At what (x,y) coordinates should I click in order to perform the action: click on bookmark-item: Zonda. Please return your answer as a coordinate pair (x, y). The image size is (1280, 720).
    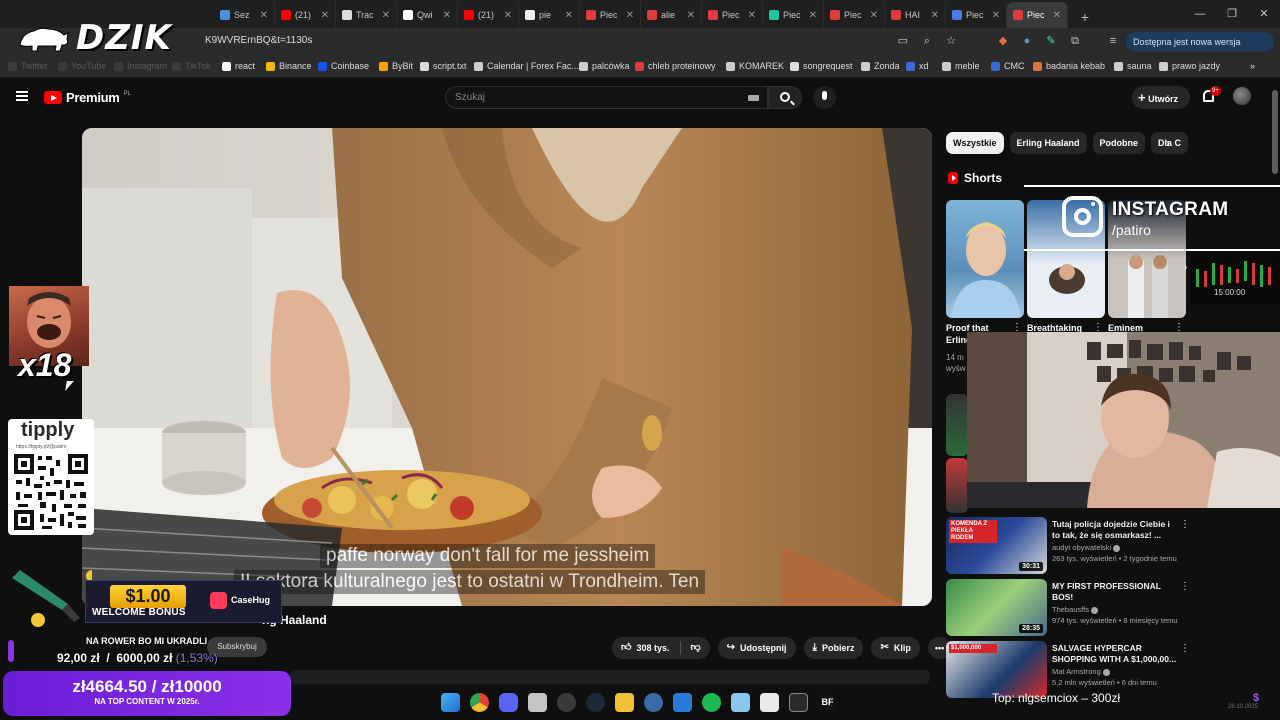
    Looking at the image, I should click on (880, 66).